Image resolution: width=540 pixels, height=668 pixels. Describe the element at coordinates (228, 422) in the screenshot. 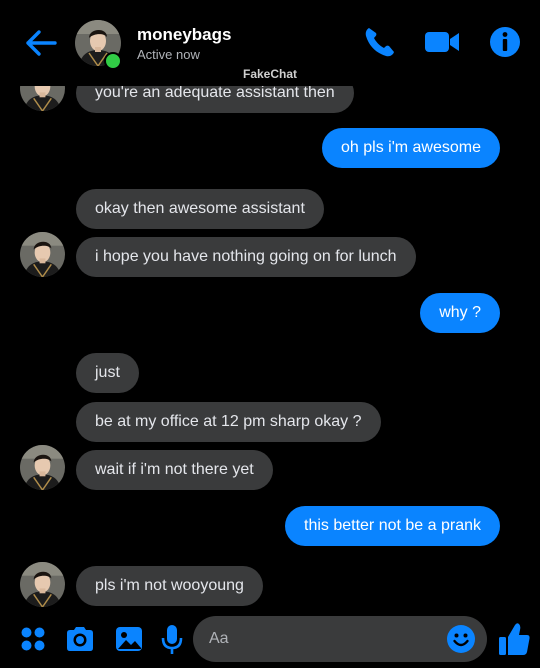

I see `incoming-message: be at my office at 12 pm sharp okay ?` at that location.